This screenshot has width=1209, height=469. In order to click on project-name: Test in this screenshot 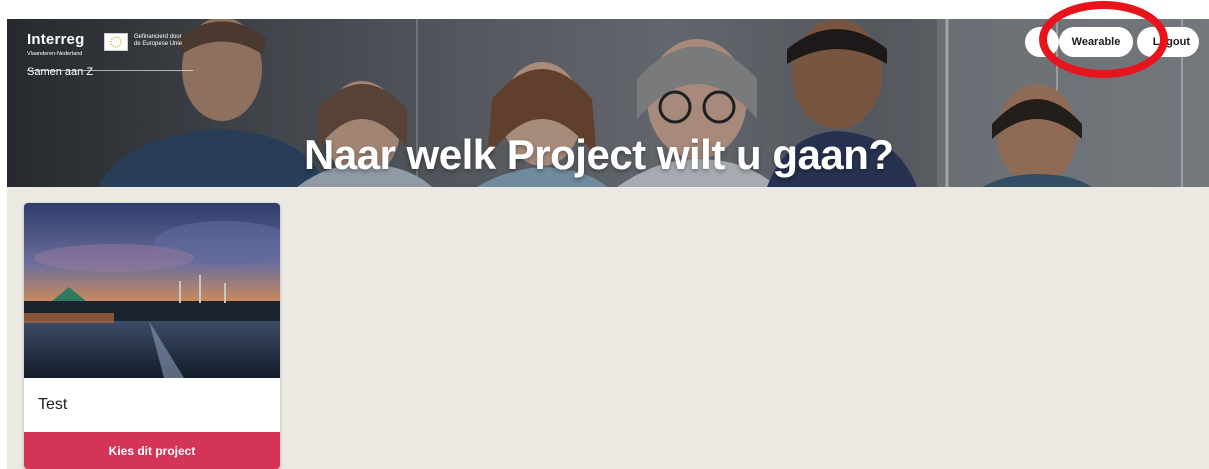, I will do `click(53, 404)`.